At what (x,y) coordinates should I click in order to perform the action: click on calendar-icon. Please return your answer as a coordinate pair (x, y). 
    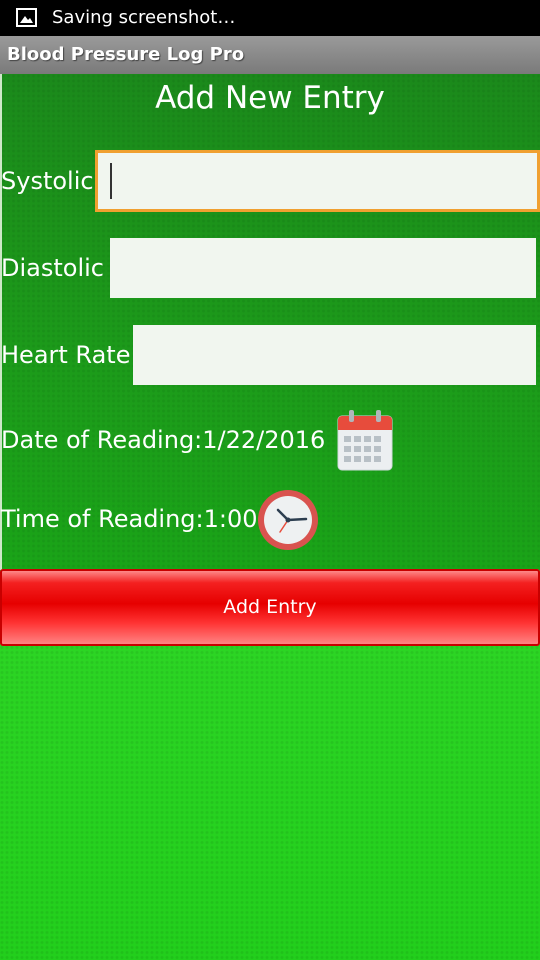
    Looking at the image, I should click on (365, 440).